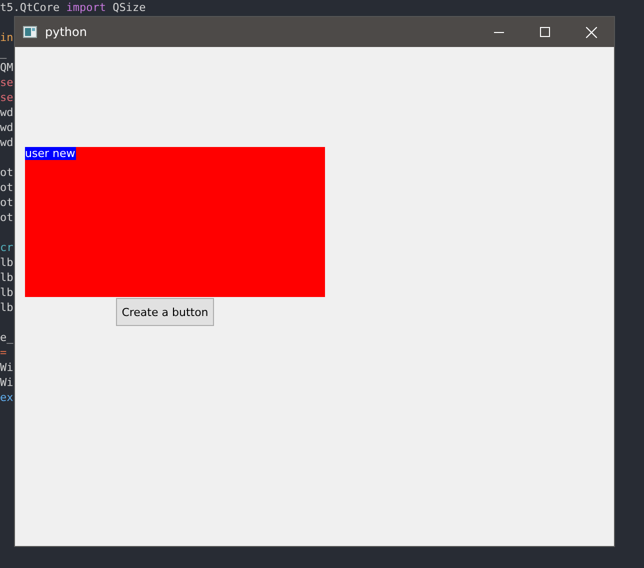 The width and height of the screenshot is (644, 568). I want to click on code-fragment: QM, so click(7, 67).